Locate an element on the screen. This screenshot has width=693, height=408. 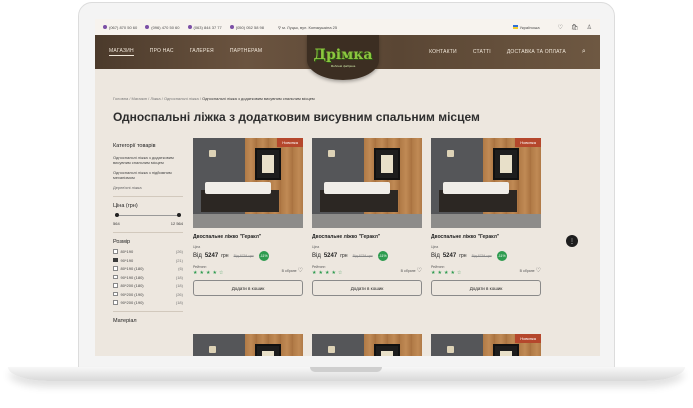
size-option: 90*200 (190) (18) is located at coordinates (148, 302).